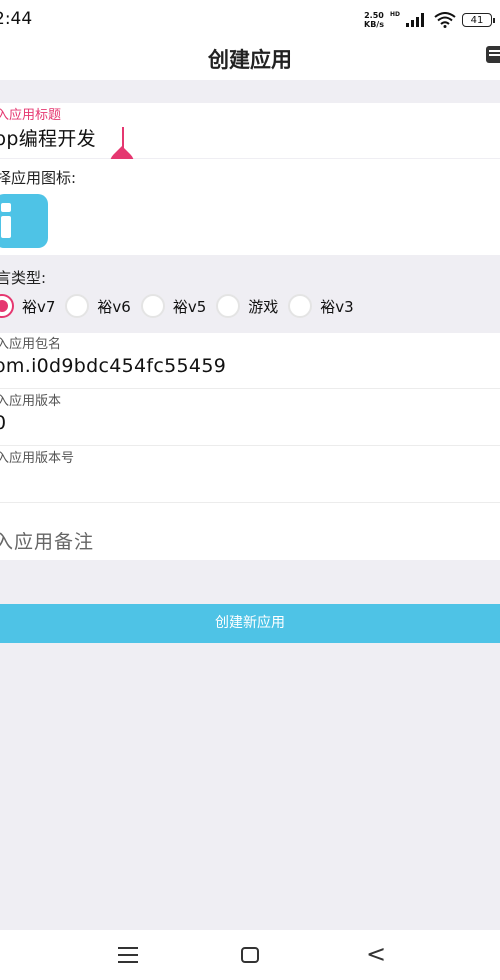 This screenshot has height=980, width=500. What do you see at coordinates (376, 954) in the screenshot?
I see `nav-back-icon: <` at bounding box center [376, 954].